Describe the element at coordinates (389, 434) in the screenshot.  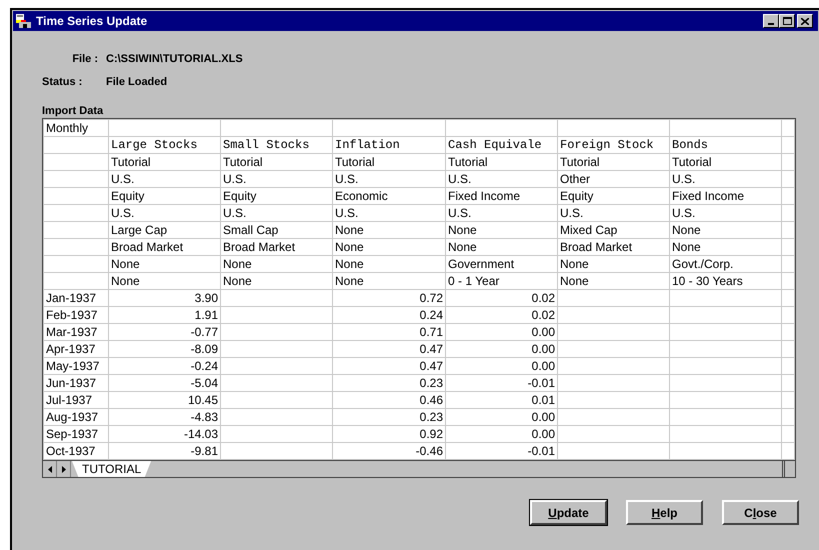
I see `table-cell: 0.92` at that location.